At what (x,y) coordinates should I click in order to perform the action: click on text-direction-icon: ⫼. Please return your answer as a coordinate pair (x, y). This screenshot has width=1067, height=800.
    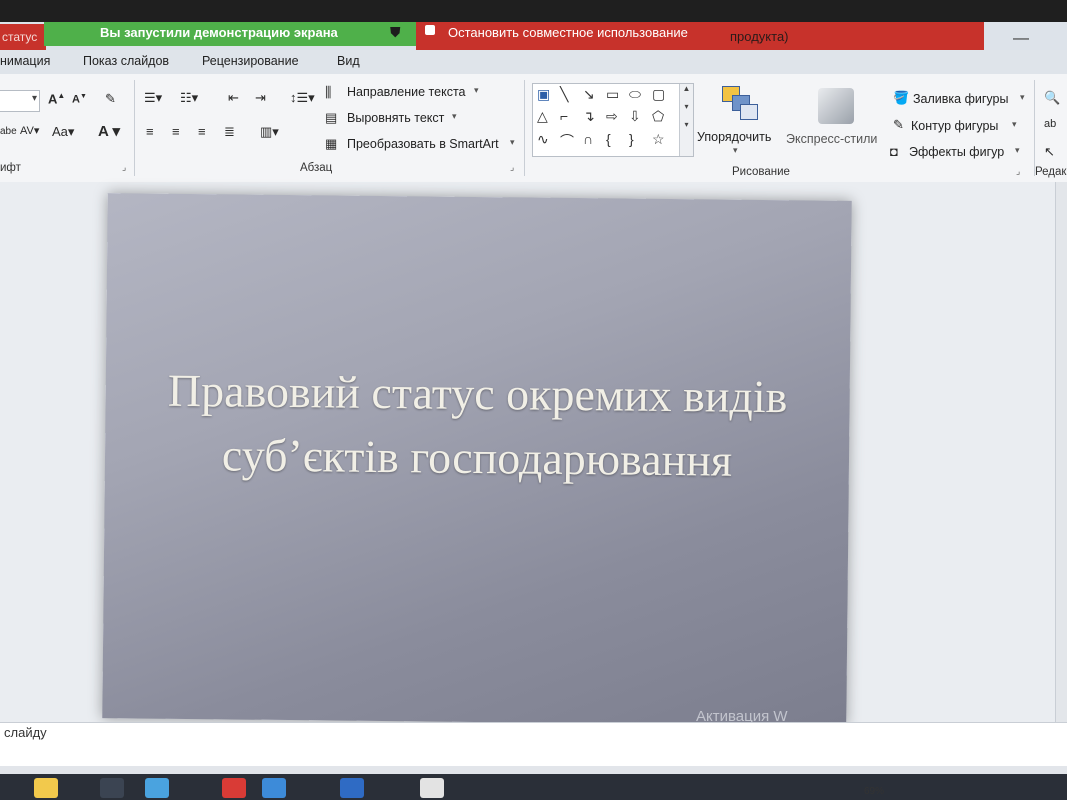
    Looking at the image, I should click on (328, 92).